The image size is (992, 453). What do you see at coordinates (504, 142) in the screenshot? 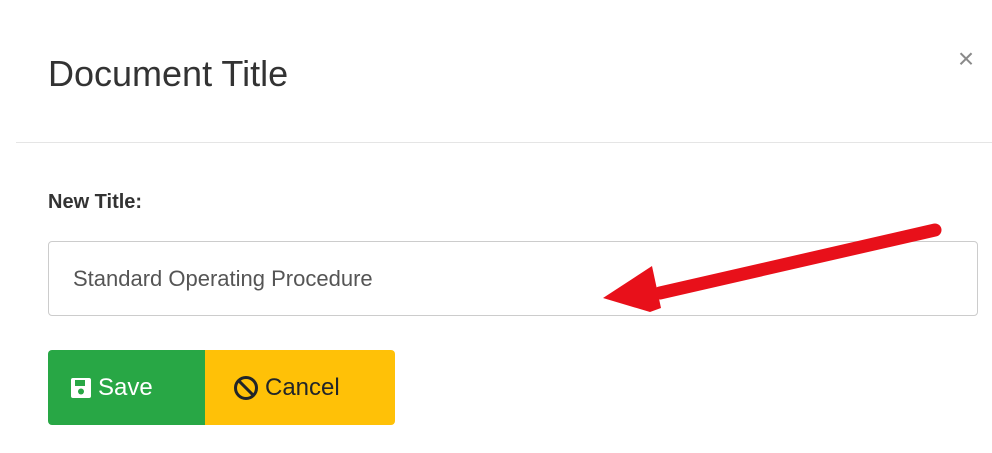
I see `header-divider` at bounding box center [504, 142].